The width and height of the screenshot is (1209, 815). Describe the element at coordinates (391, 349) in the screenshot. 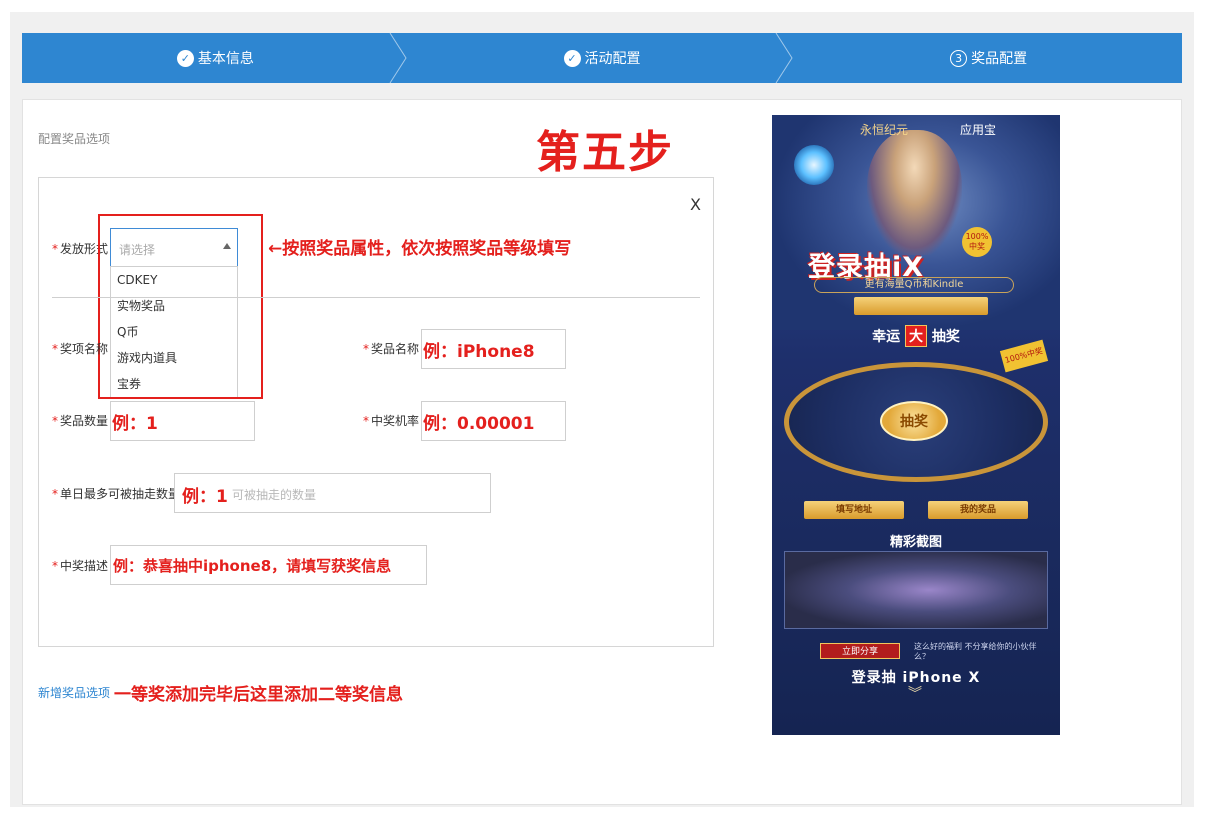

I see `prize-name-label: * 奖品名称` at that location.